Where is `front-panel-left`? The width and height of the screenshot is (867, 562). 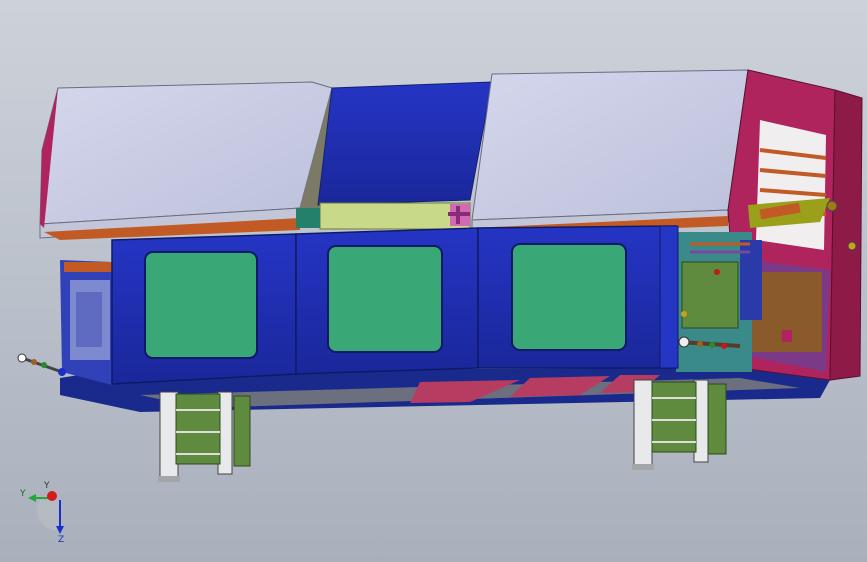
front-panel-left is located at coordinates (204, 309).